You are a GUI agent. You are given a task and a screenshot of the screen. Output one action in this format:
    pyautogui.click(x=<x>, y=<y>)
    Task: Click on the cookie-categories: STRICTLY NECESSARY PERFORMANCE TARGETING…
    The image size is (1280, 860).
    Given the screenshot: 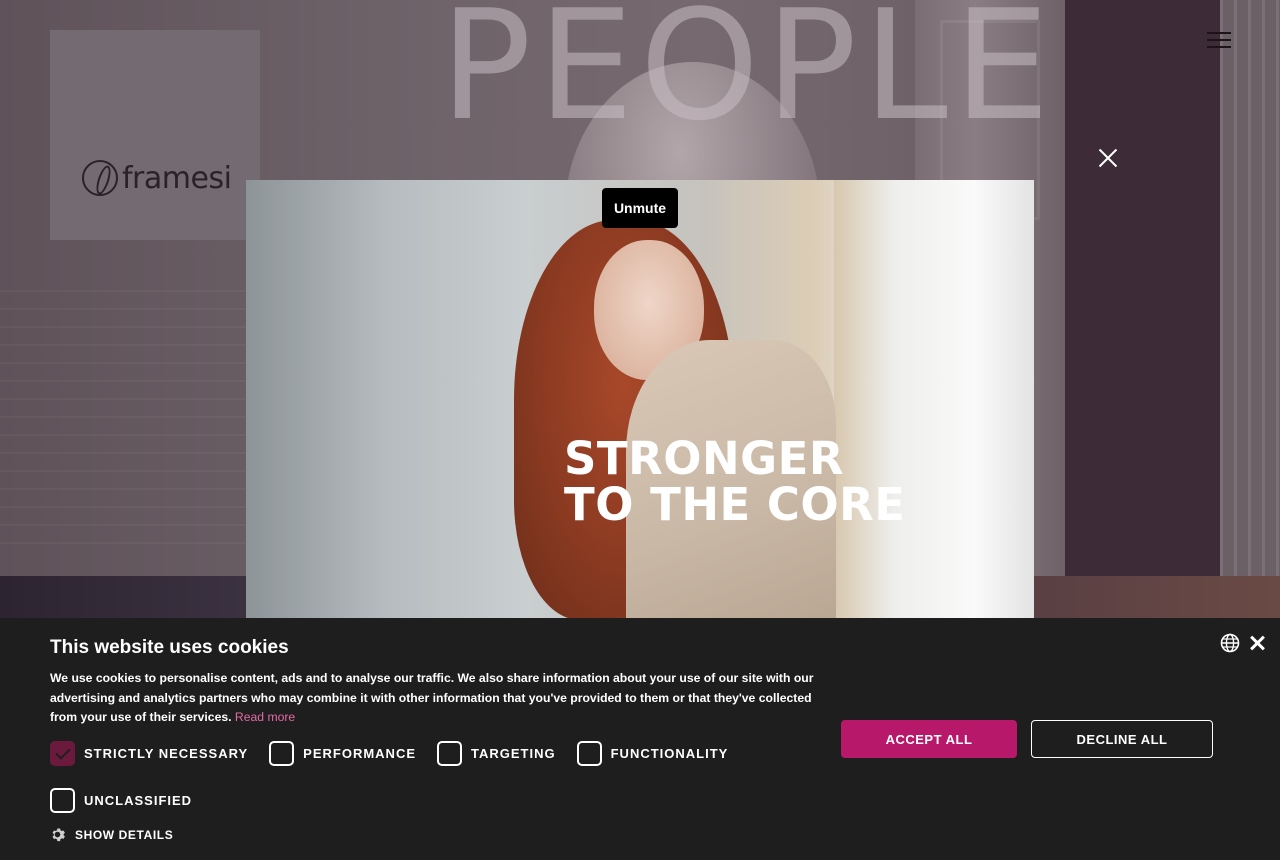 What is the action you would take?
    pyautogui.click(x=399, y=753)
    